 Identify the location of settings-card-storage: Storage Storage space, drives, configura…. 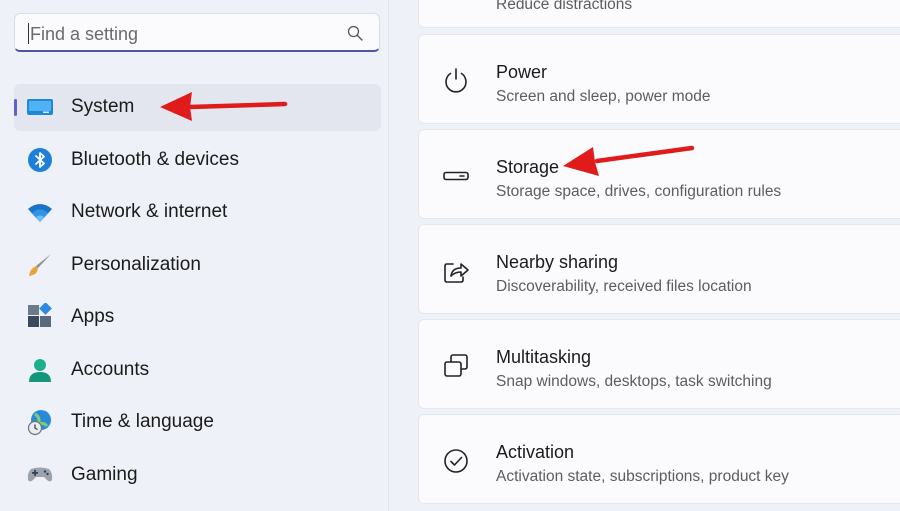
(659, 174).